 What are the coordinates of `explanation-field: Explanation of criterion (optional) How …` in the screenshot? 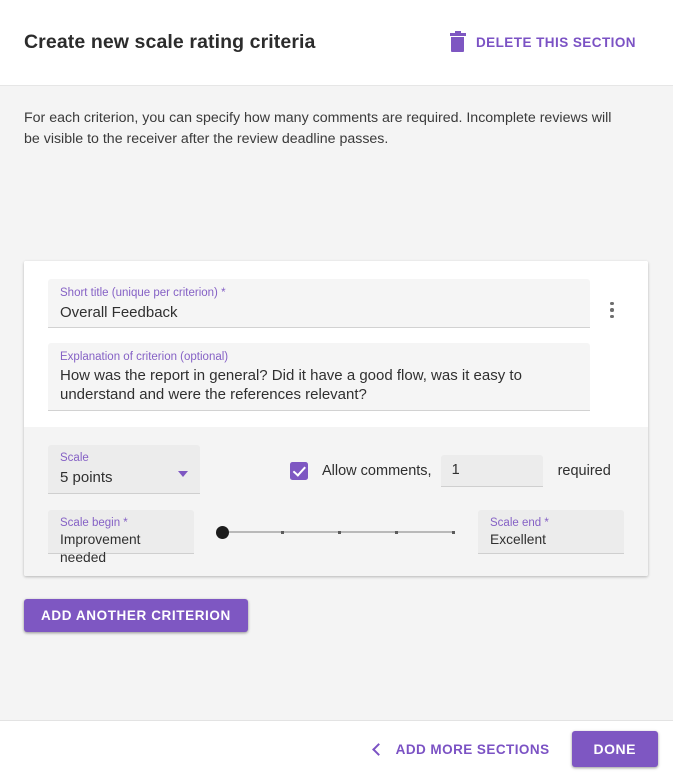 It's located at (319, 377).